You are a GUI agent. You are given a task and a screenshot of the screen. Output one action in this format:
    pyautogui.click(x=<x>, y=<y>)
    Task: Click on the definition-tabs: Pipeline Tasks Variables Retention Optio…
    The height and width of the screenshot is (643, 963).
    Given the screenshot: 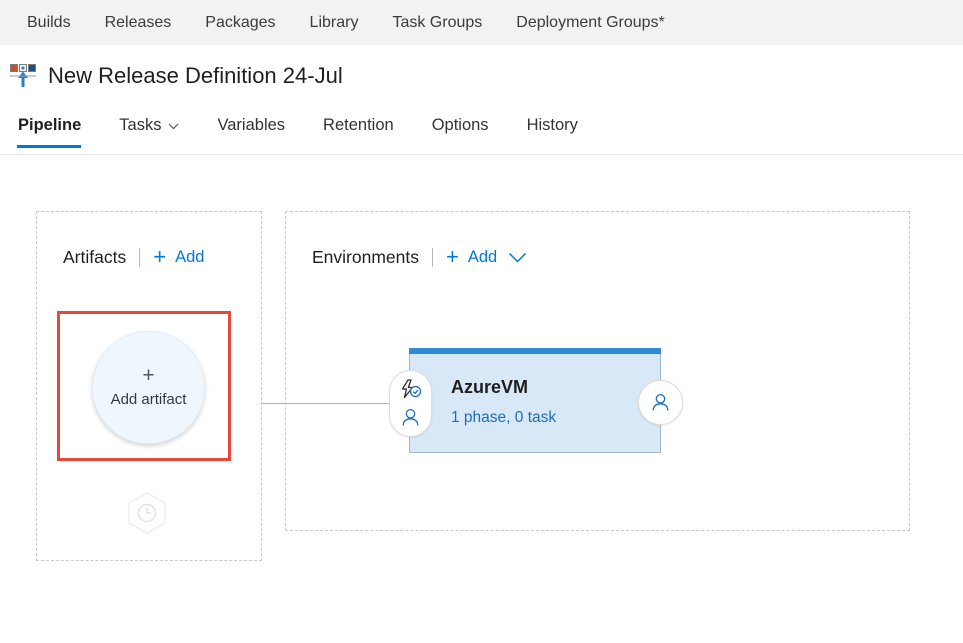 What is the action you would take?
    pyautogui.click(x=481, y=133)
    